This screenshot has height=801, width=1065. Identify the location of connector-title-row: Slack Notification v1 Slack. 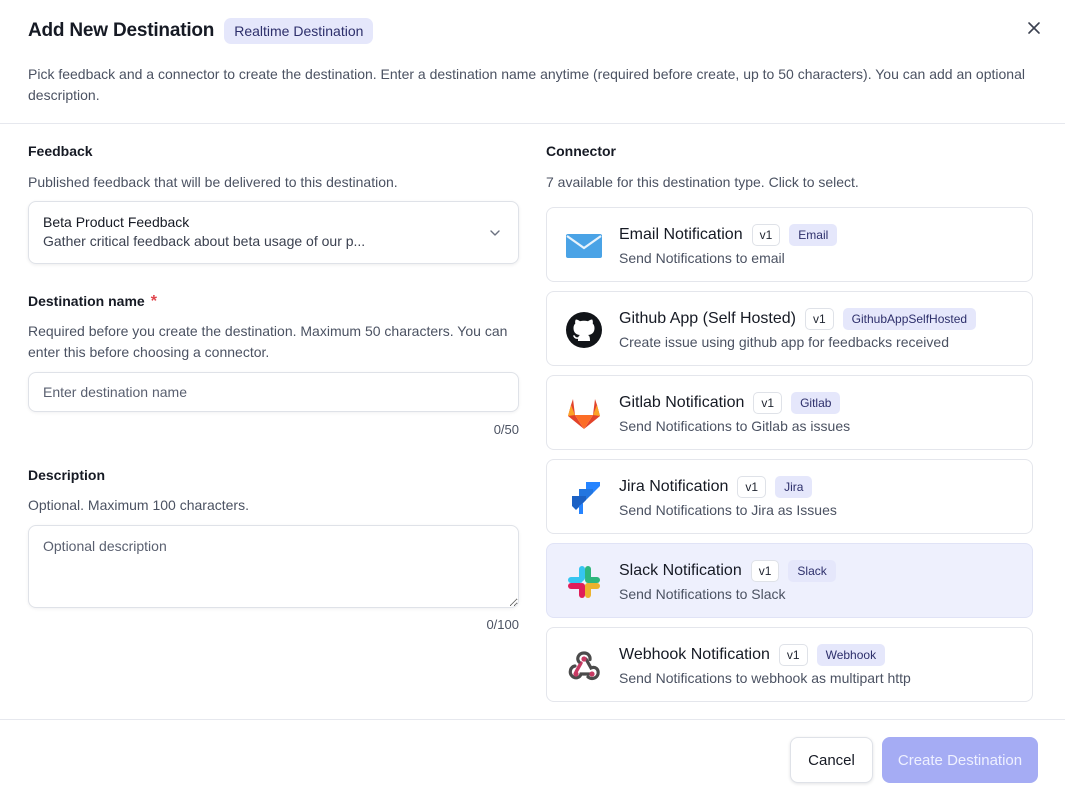
(727, 571).